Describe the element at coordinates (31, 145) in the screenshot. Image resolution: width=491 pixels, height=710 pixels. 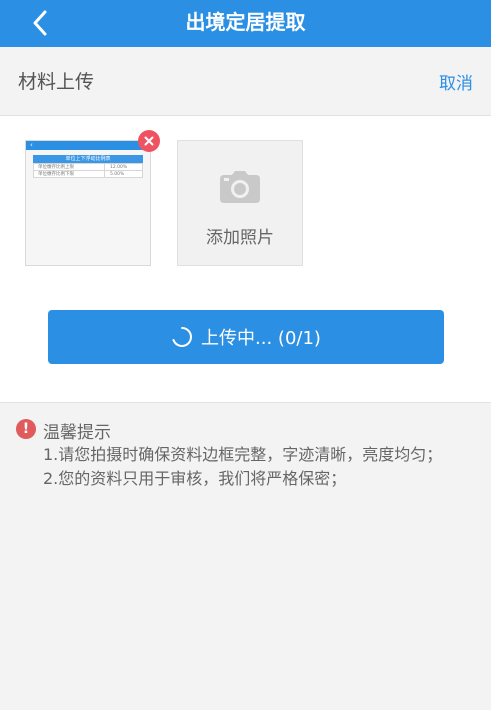
I see `thumbnail-mini-back-icon: ‹` at that location.